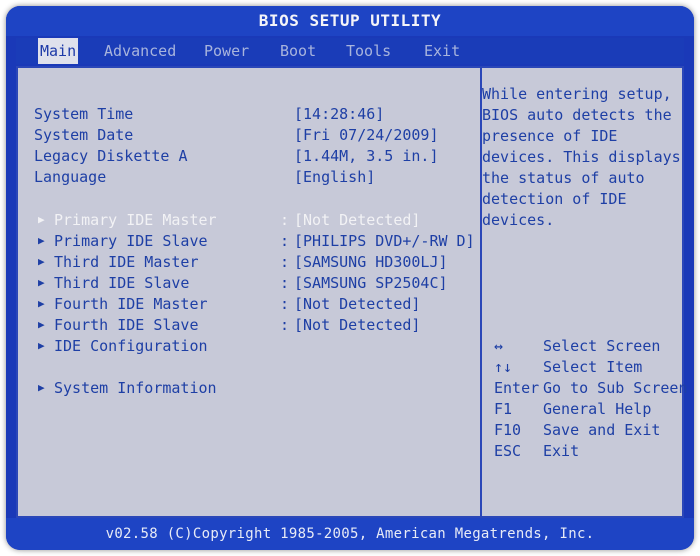 The width and height of the screenshot is (700, 556). I want to click on setting-label-legacy-diskette: Legacy Diskette A, so click(111, 156).